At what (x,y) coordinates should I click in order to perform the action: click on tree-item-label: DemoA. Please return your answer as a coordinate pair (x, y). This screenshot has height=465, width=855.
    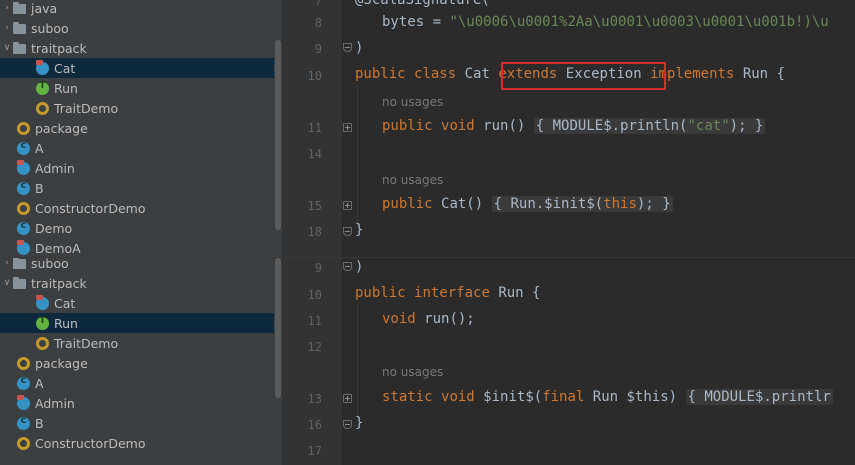
    Looking at the image, I should click on (58, 248).